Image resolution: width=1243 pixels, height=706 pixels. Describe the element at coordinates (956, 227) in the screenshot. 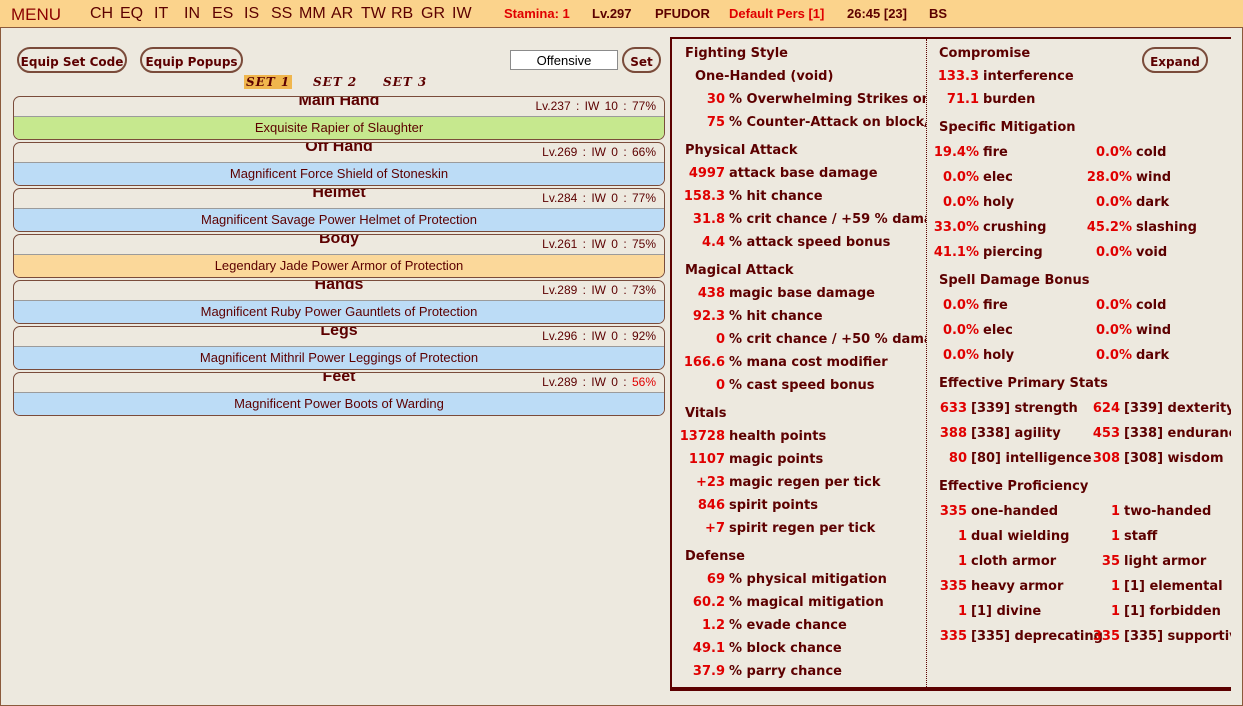

I see `stat-value: 33.0%` at that location.